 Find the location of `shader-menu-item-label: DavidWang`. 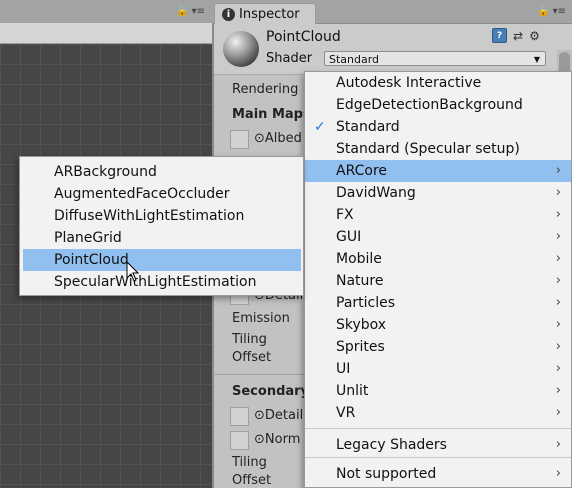

shader-menu-item-label: DavidWang is located at coordinates (376, 193).